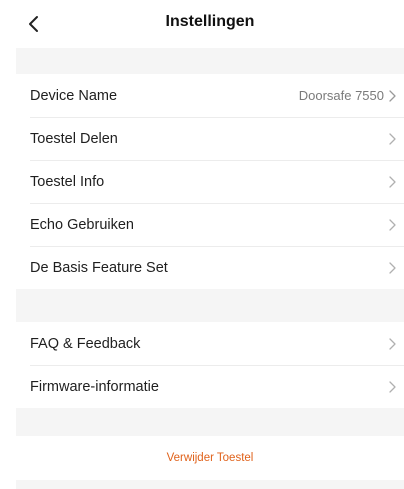  What do you see at coordinates (74, 95) in the screenshot?
I see `device-name-label: Device Name` at bounding box center [74, 95].